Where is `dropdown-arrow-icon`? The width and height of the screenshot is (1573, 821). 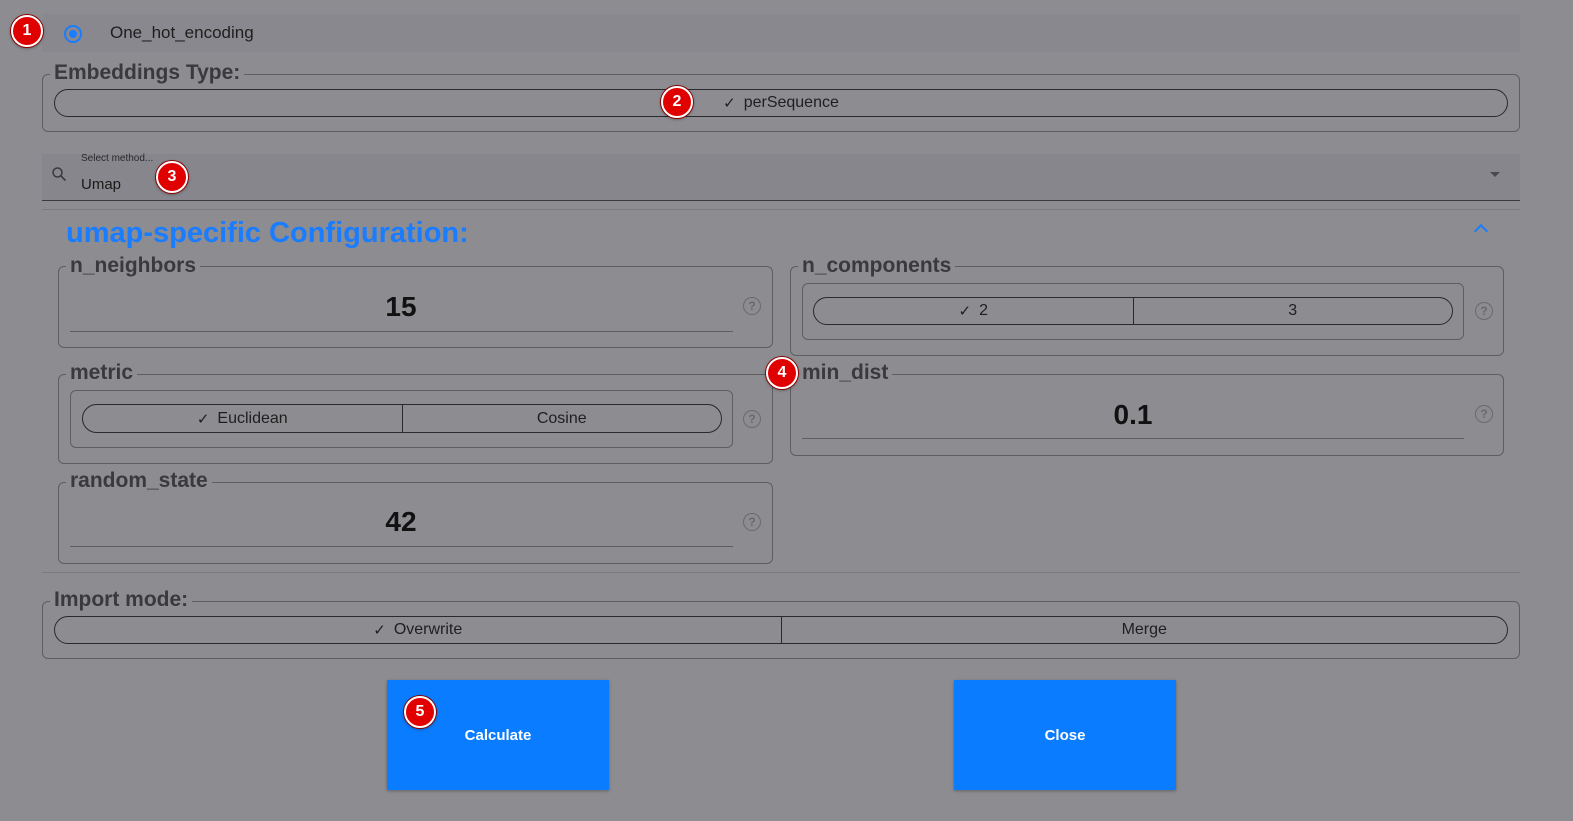
dropdown-arrow-icon is located at coordinates (1495, 174).